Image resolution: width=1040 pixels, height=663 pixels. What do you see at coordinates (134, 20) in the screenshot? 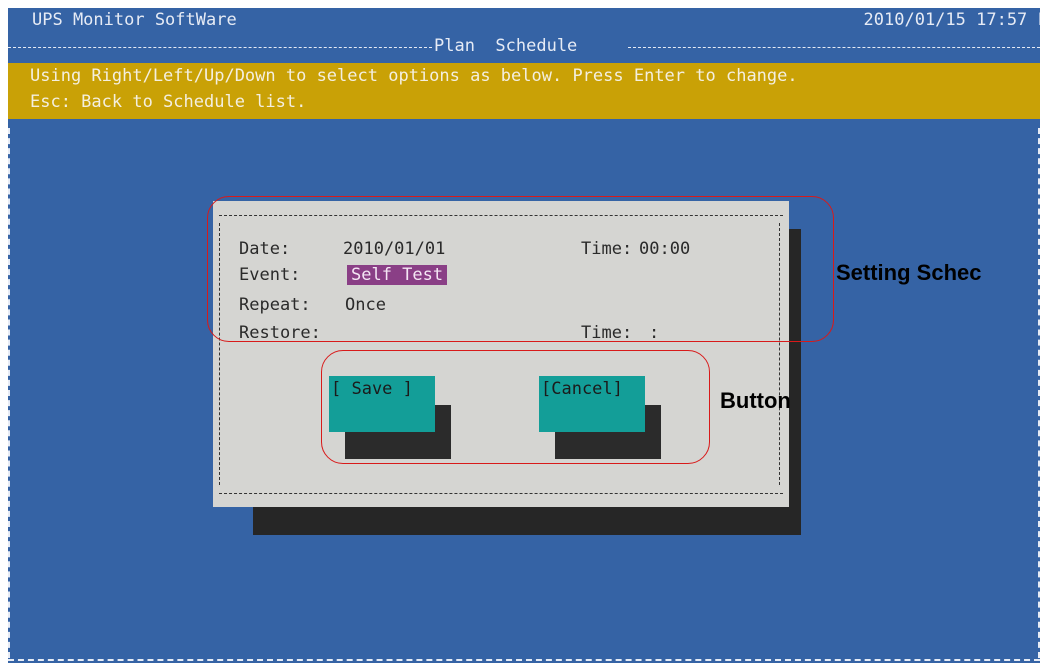
I see `app-title: UPS Monitor SoftWare` at bounding box center [134, 20].